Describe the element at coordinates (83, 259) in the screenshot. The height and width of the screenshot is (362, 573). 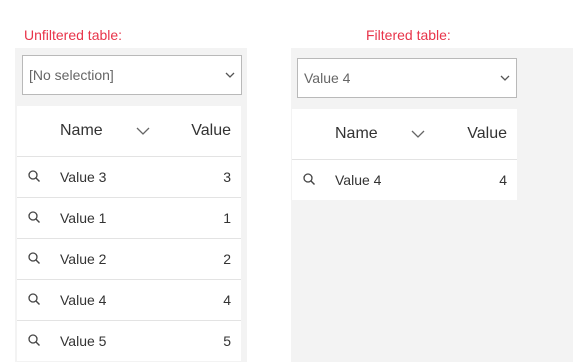
I see `row-name: Value 2` at that location.